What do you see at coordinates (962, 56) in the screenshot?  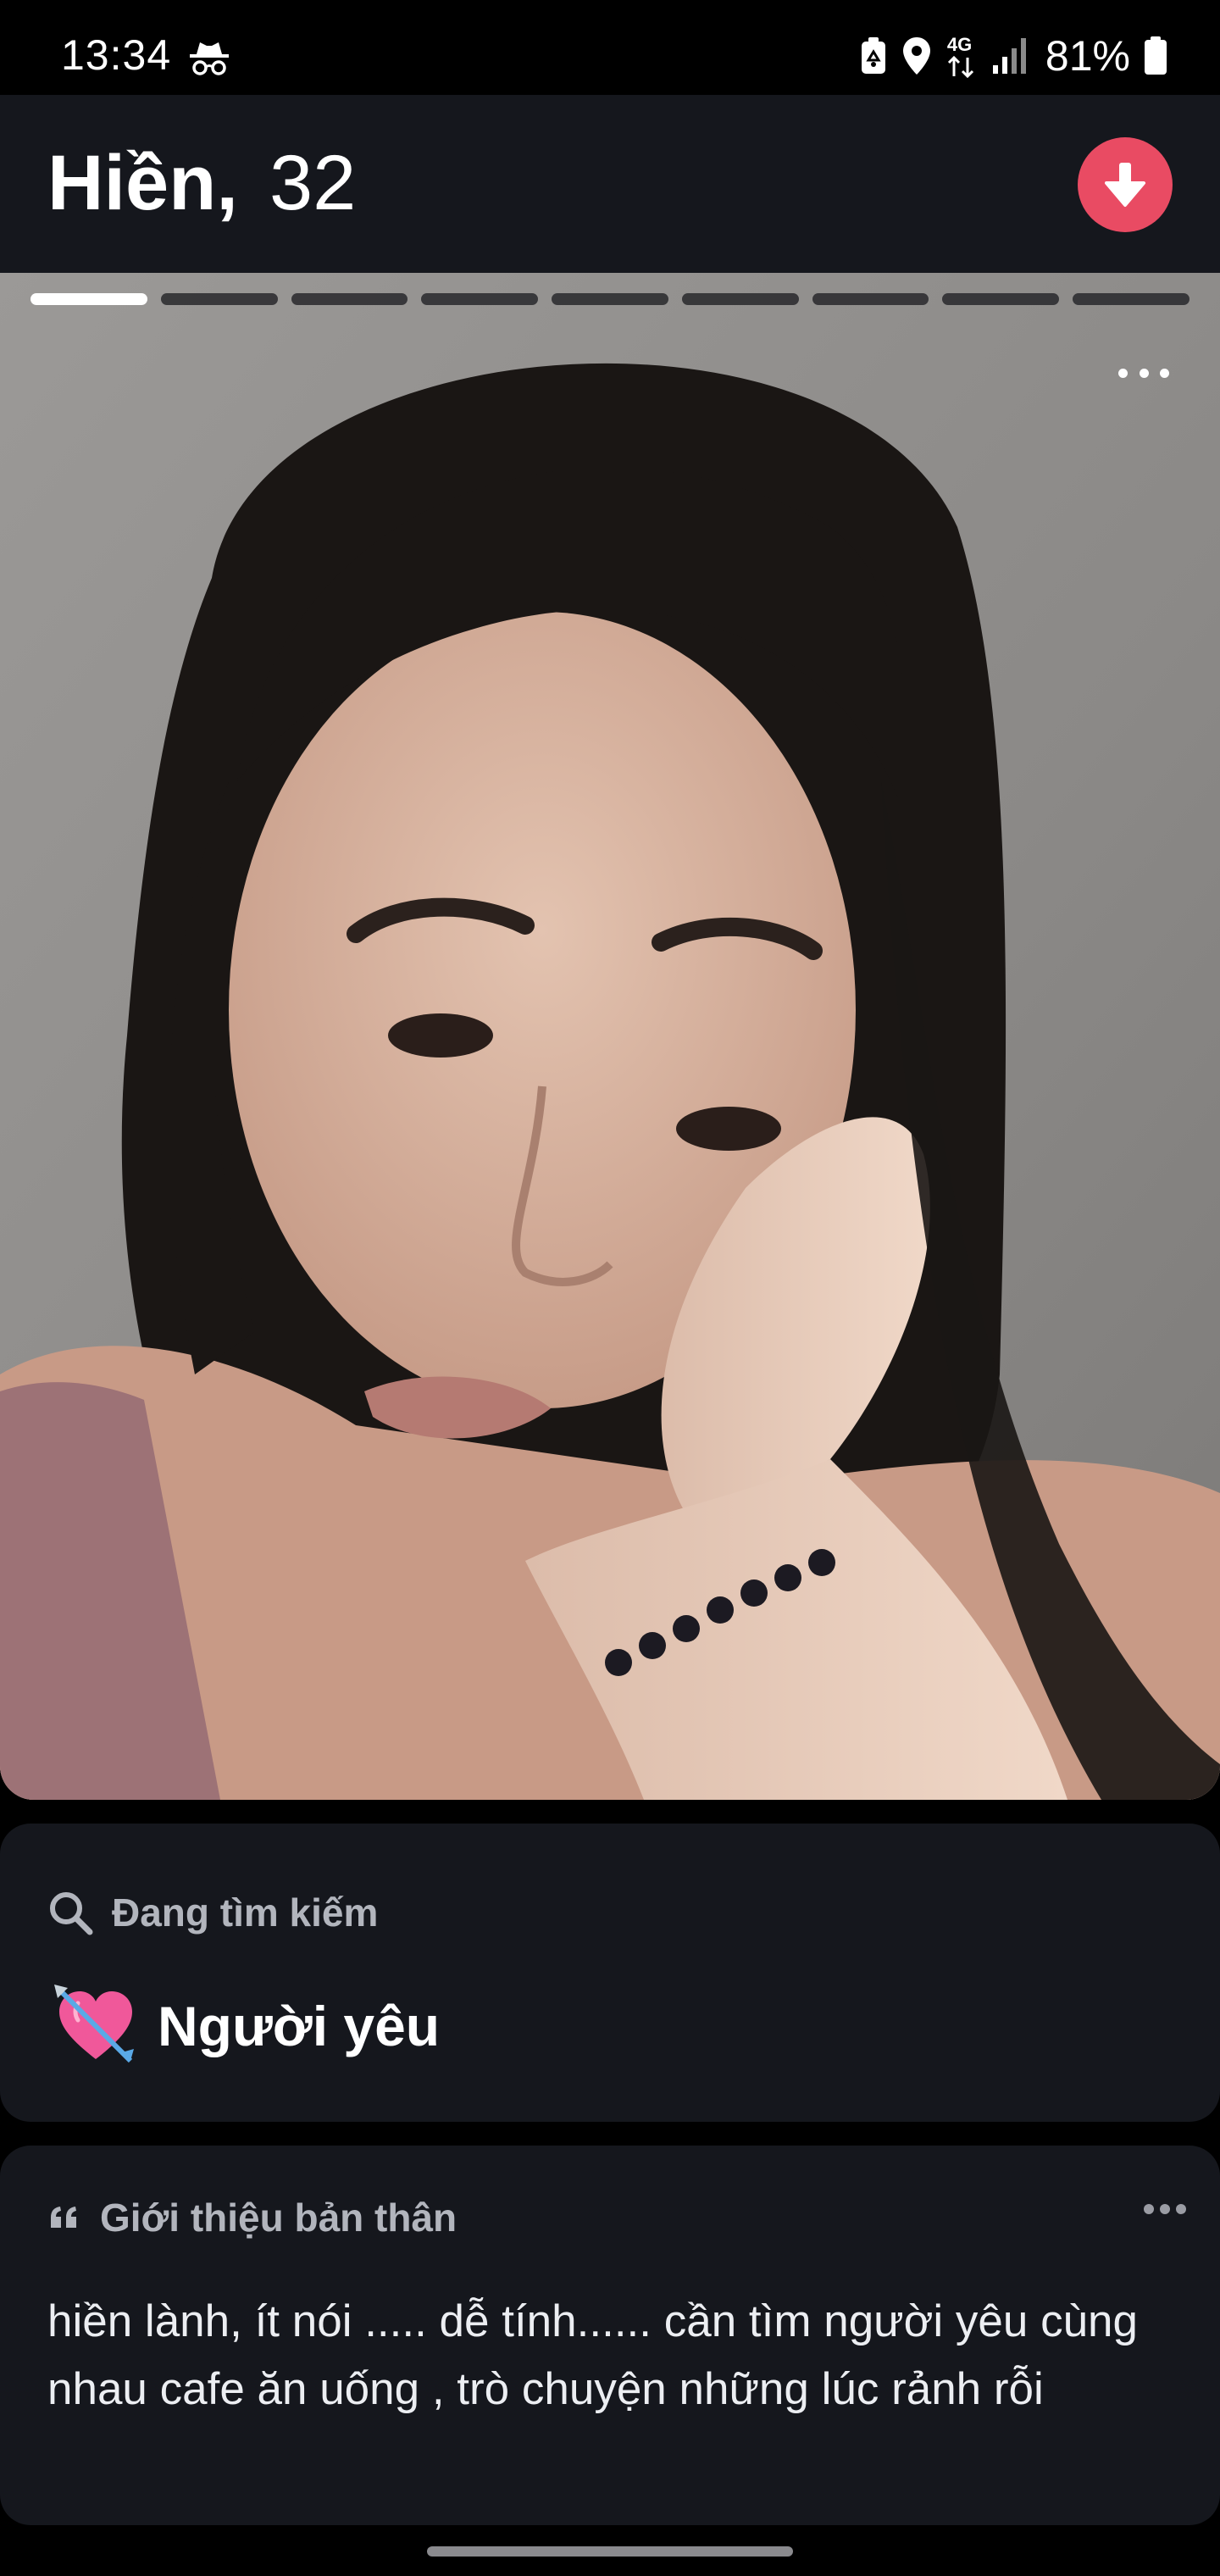 I see `network-4g-icon: 4G` at bounding box center [962, 56].